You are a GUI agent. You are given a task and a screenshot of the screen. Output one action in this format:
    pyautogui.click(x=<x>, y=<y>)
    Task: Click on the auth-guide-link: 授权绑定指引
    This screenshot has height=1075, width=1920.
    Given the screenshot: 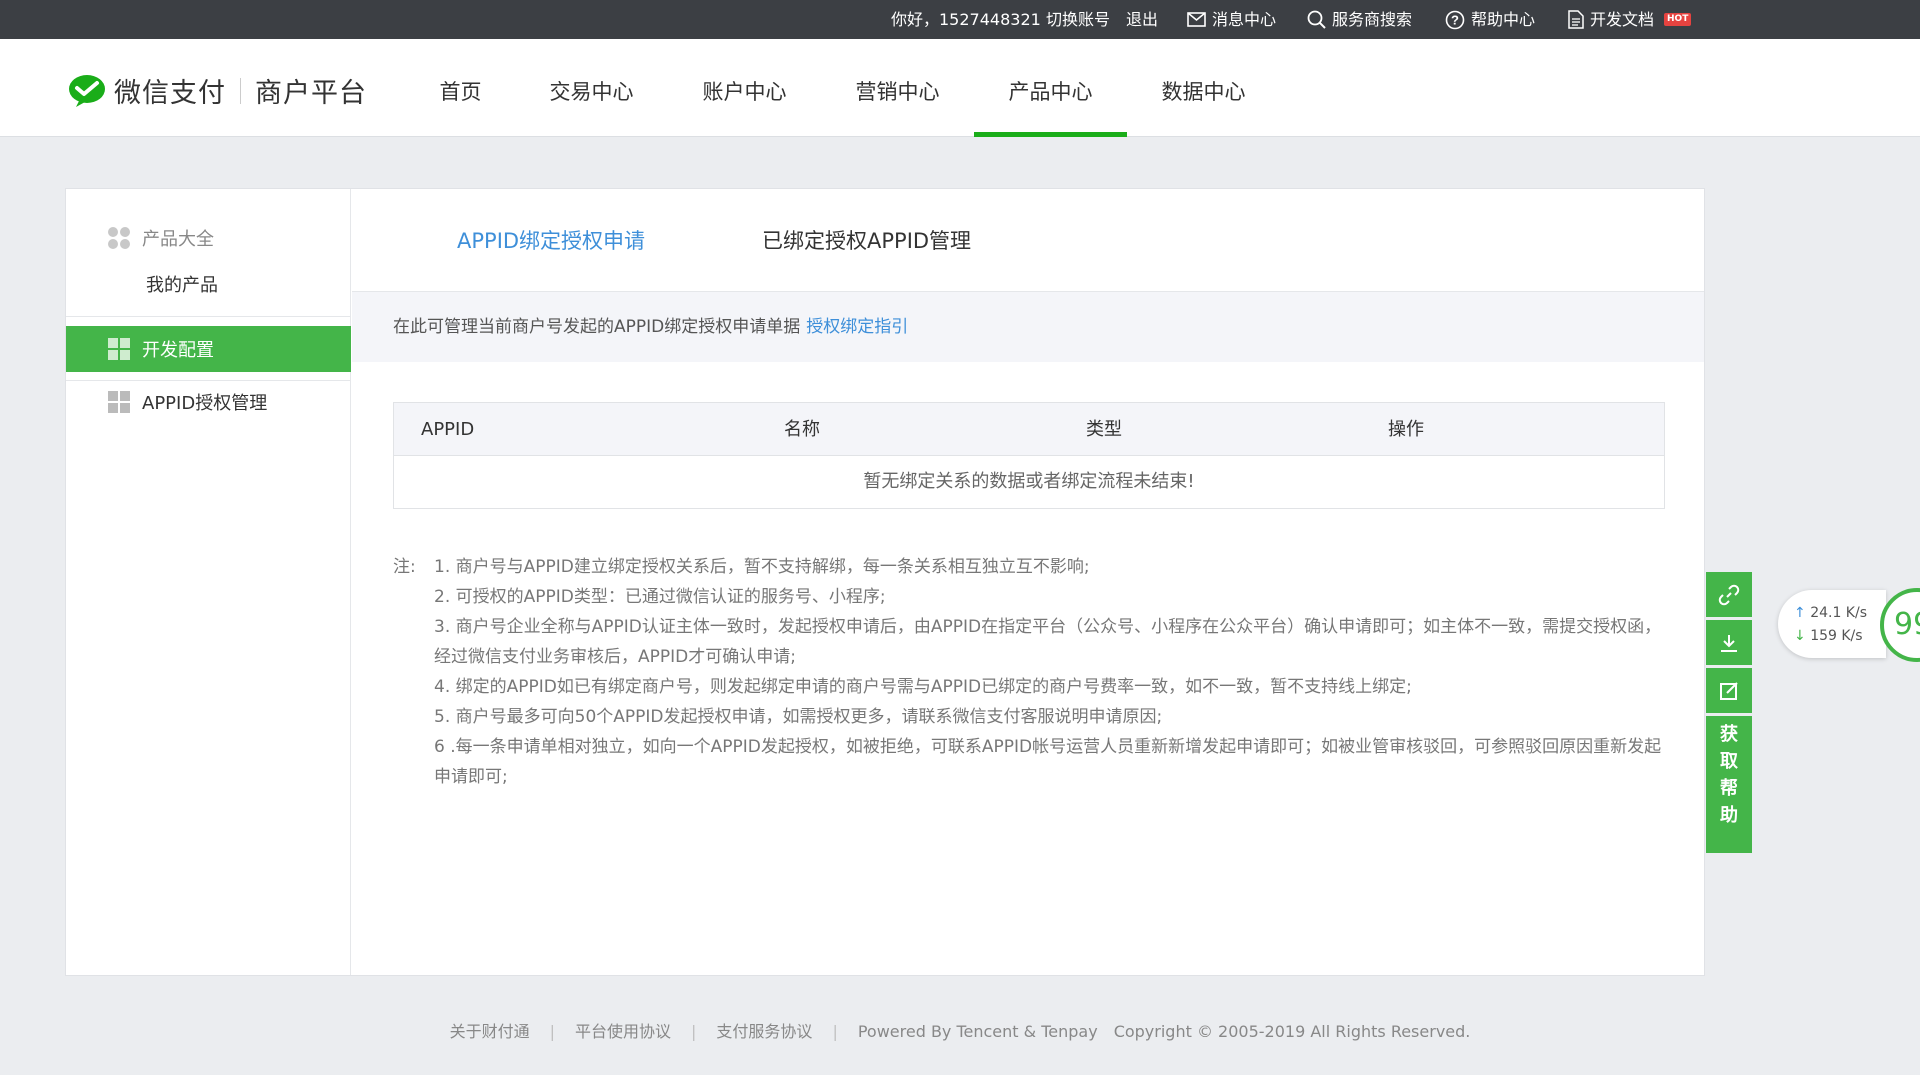 What is the action you would take?
    pyautogui.click(x=857, y=327)
    